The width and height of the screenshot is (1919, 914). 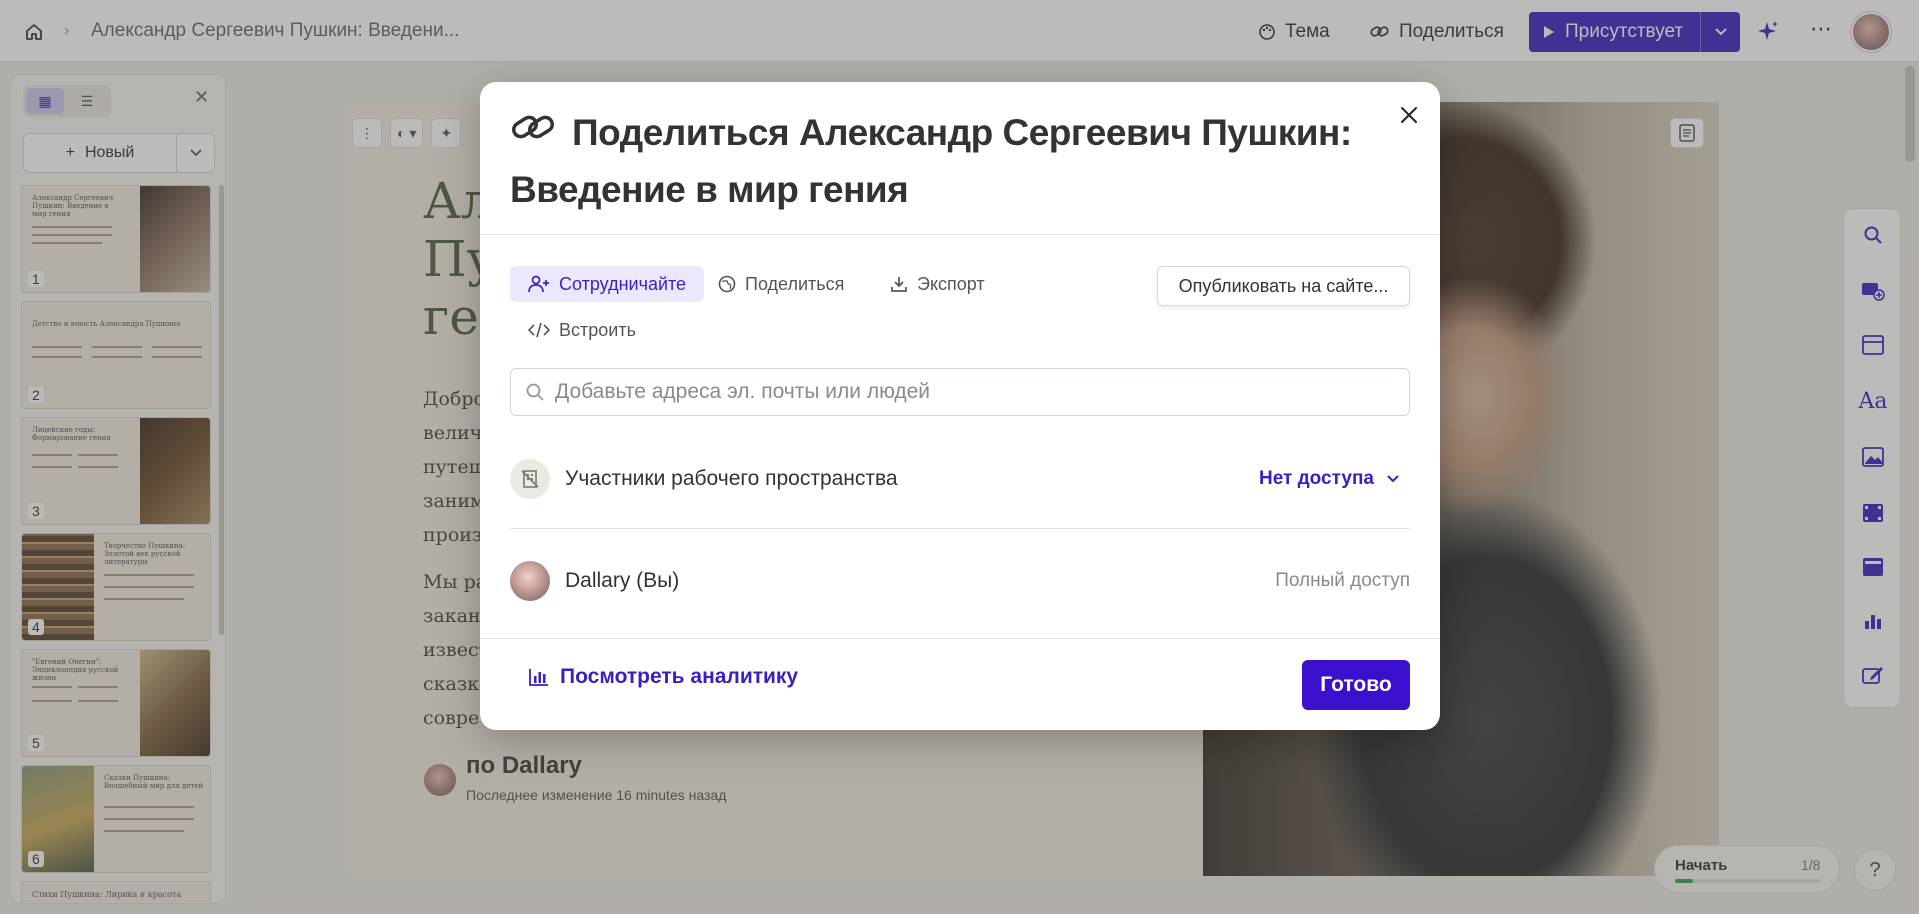 I want to click on invite-search-input, so click(x=975, y=392).